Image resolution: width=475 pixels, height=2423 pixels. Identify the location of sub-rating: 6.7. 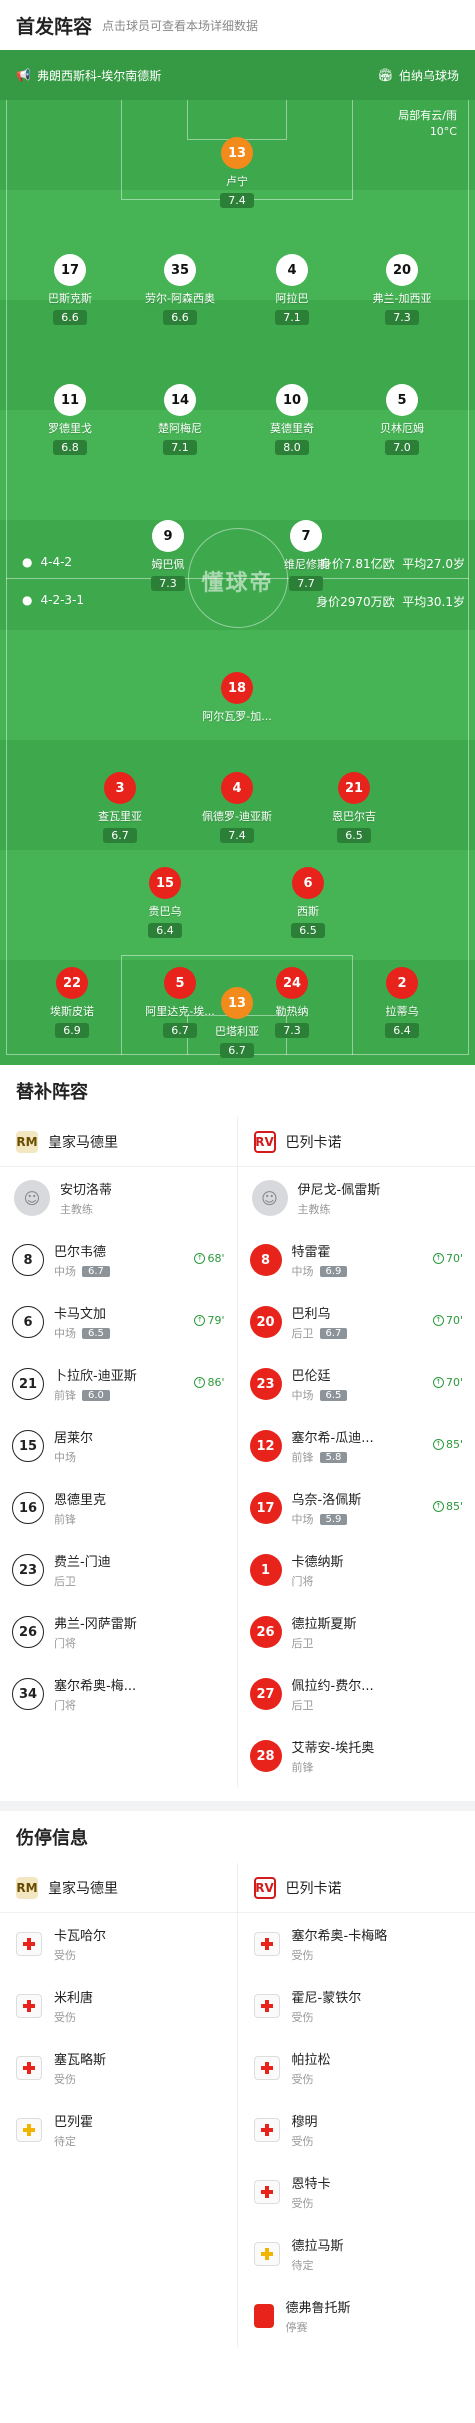
(333, 1333).